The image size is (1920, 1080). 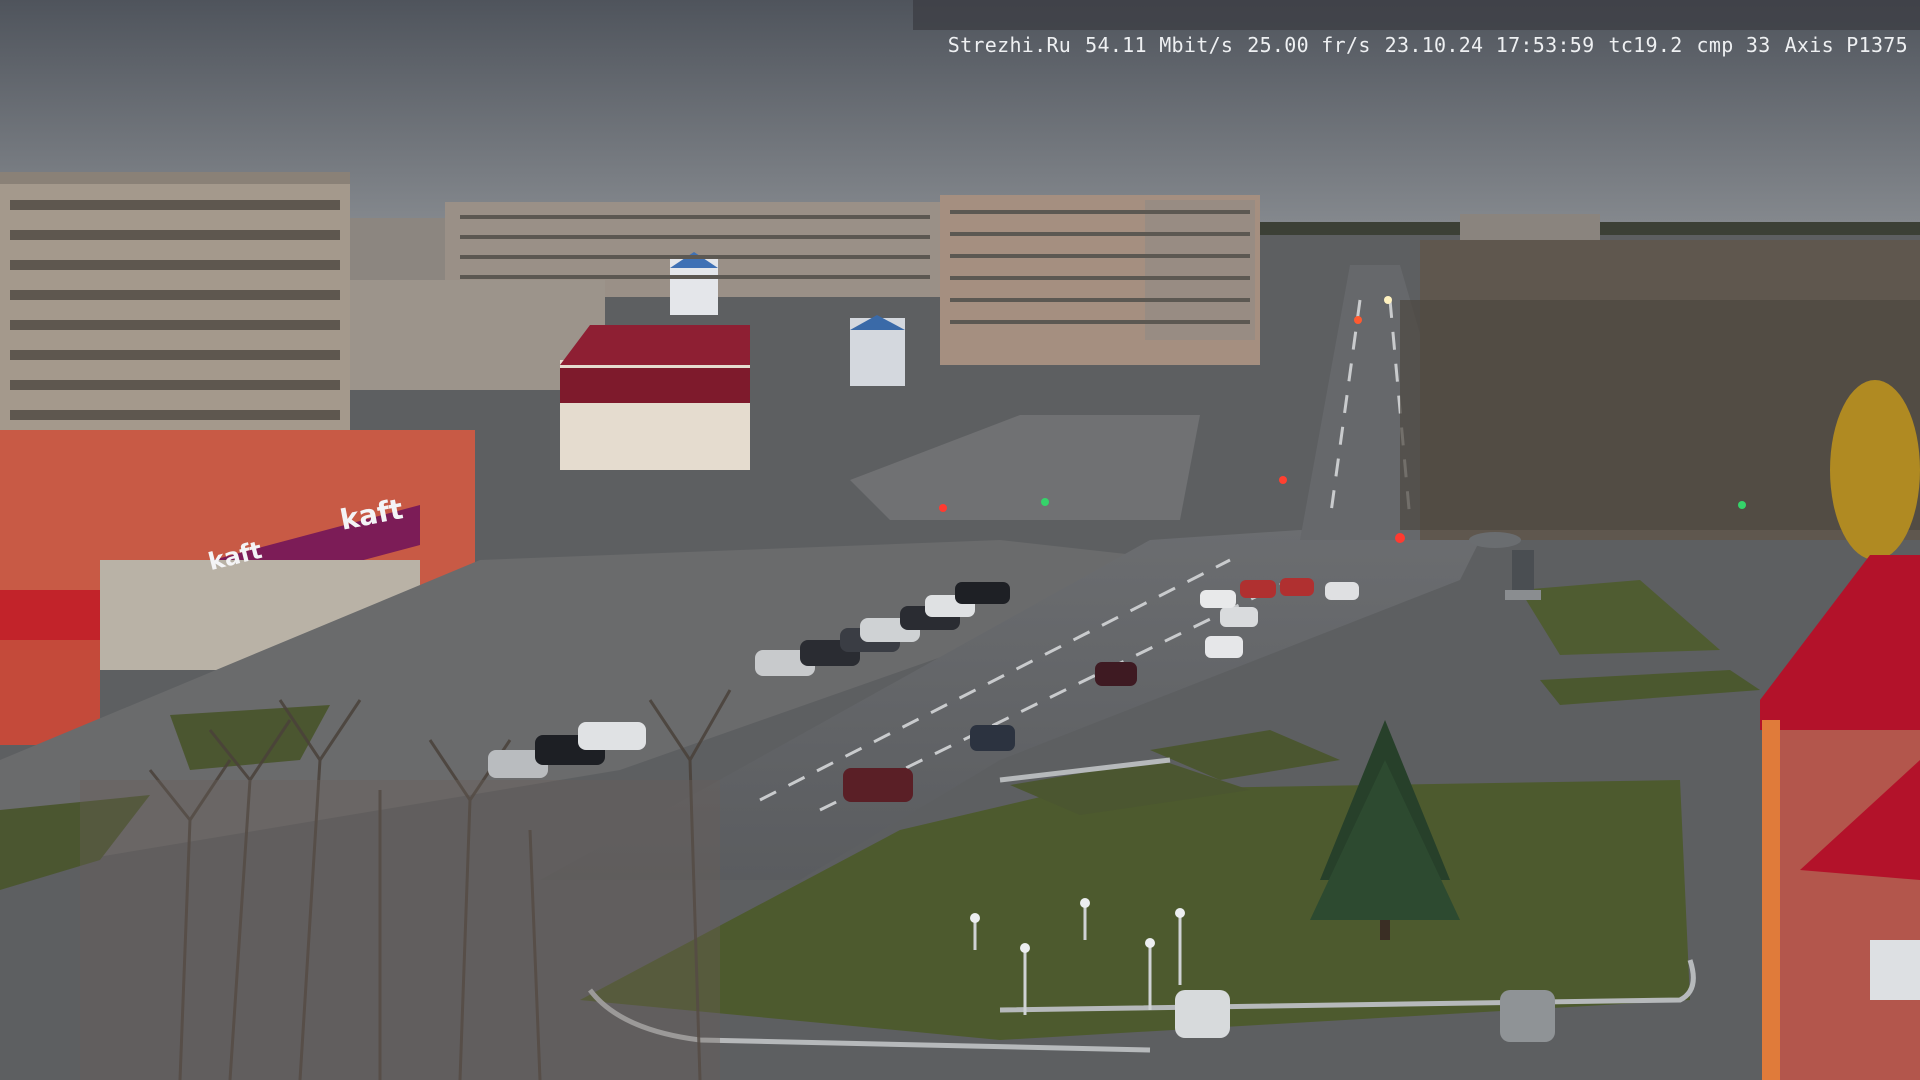 I want to click on osd-camera-model: Axis P1375, so click(x=1846, y=45).